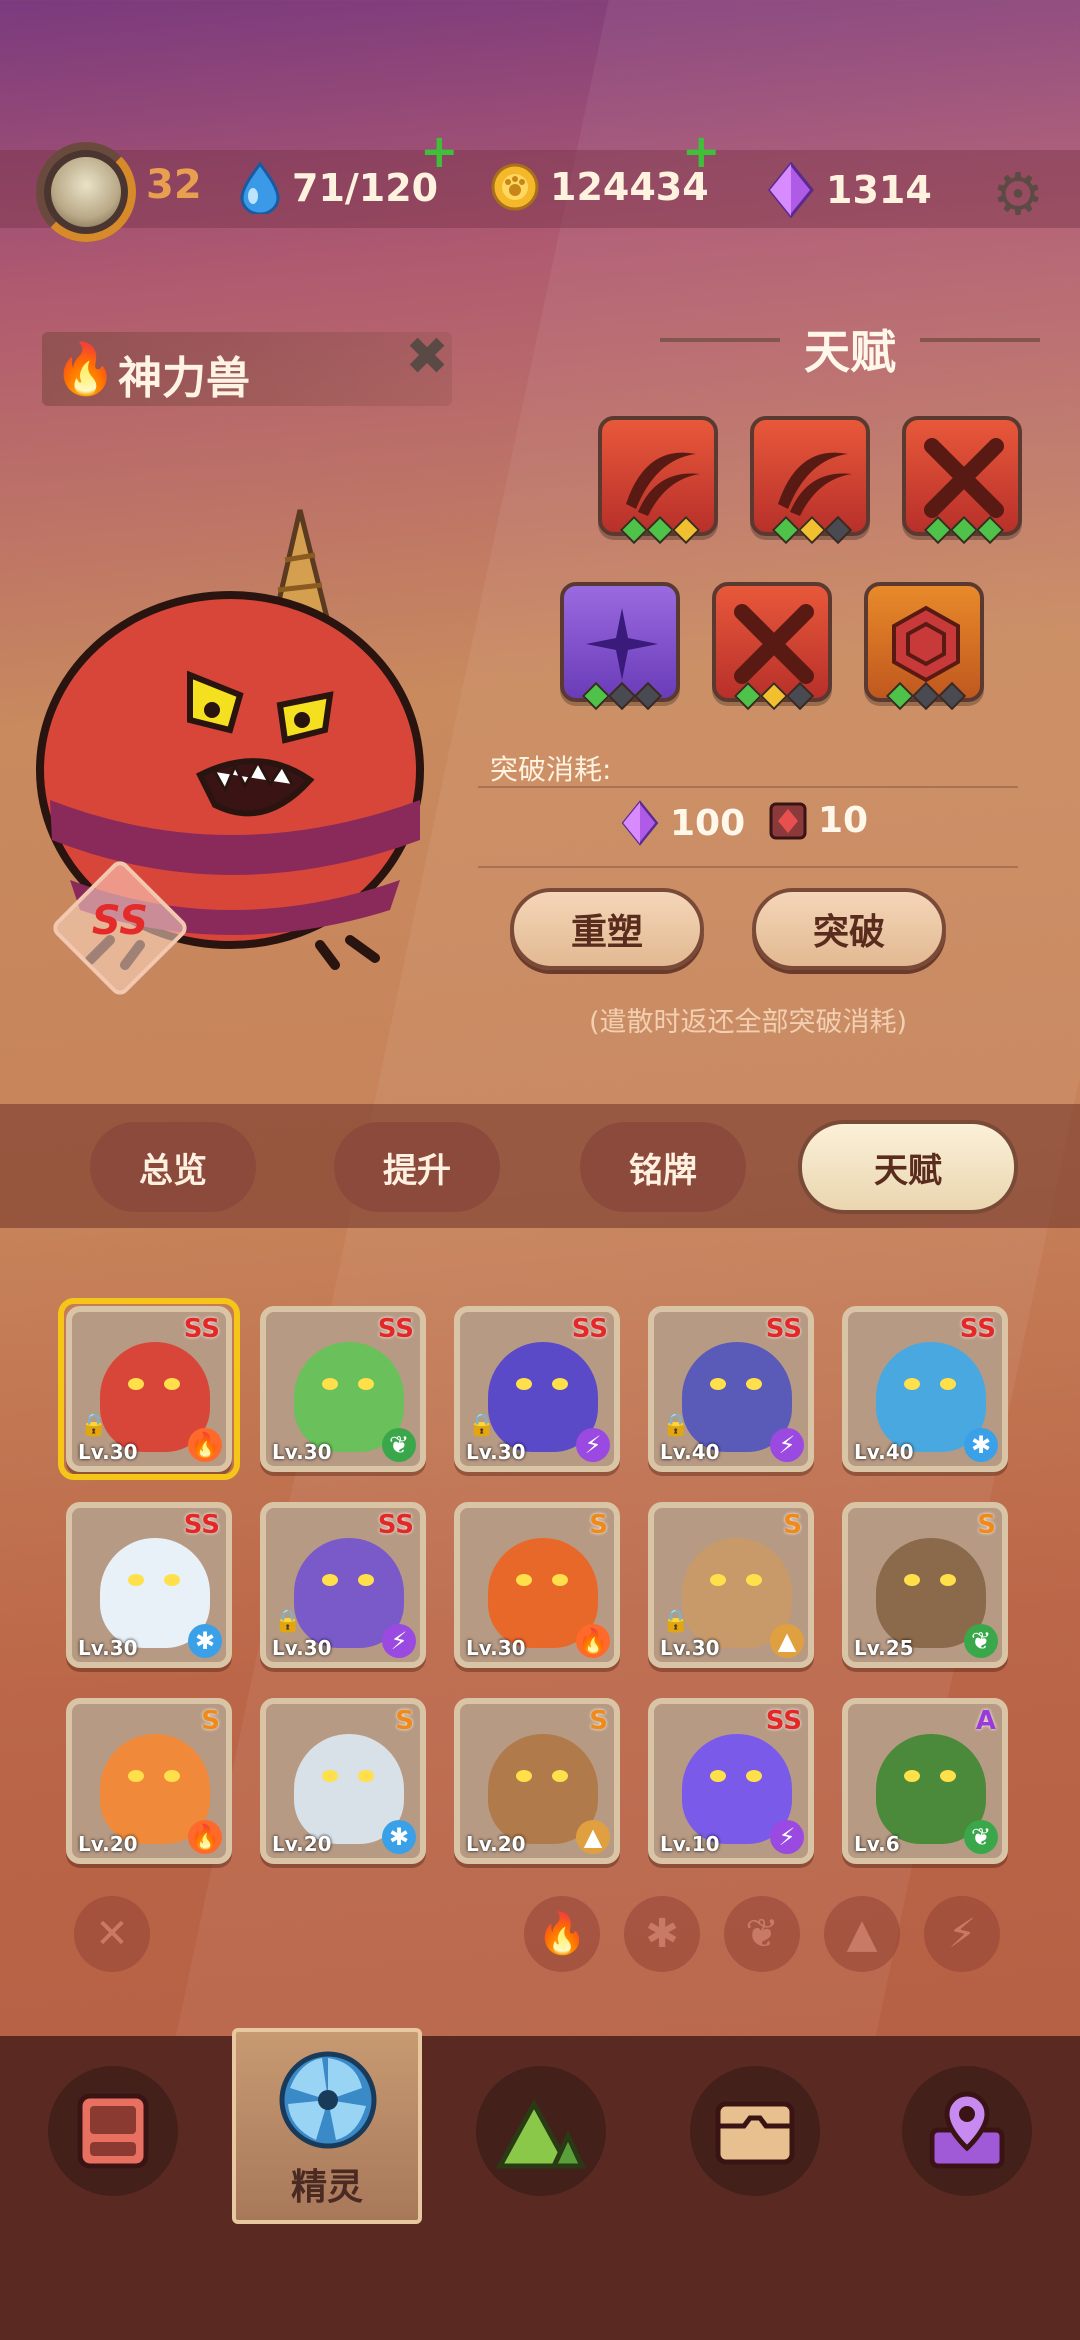 This screenshot has height=2340, width=1080. Describe the element at coordinates (562, 1934) in the screenshot. I see `fire-filter-icon: 🔥` at that location.